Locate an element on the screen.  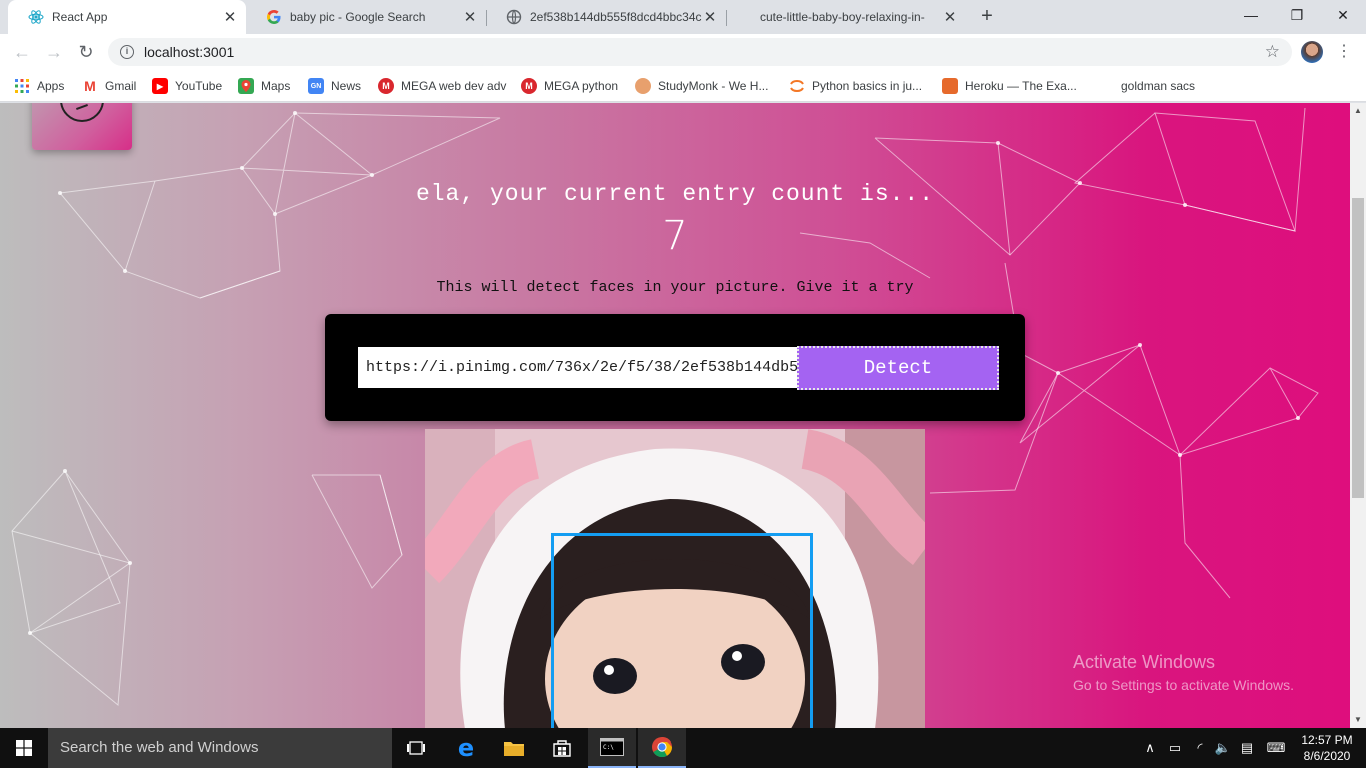
windows-start-button is located at coordinates (24, 748).